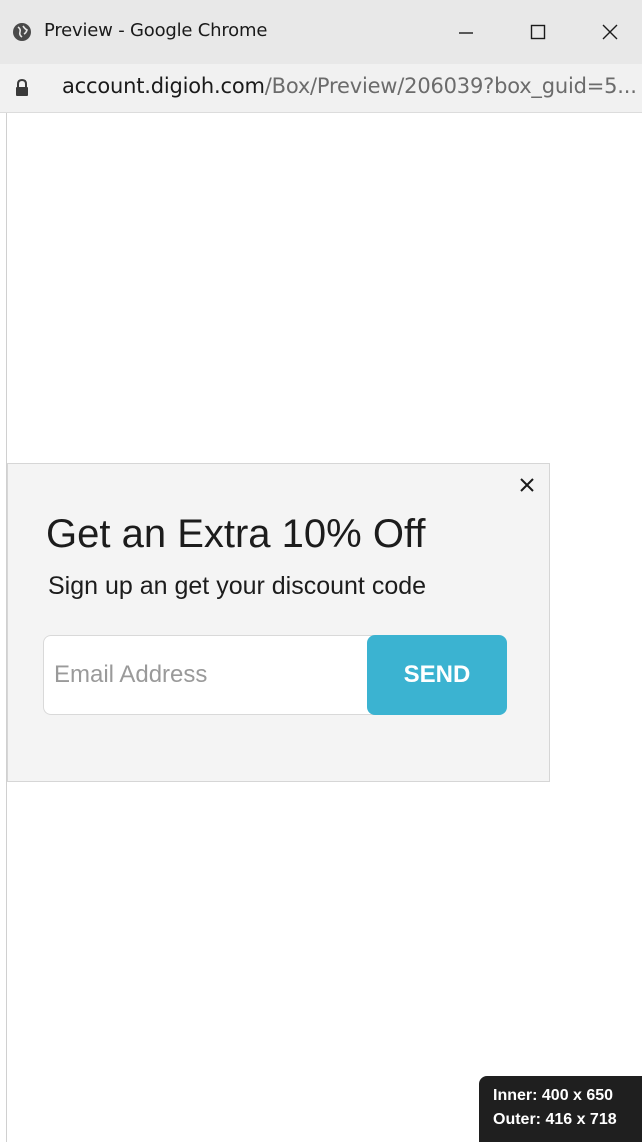 The height and width of the screenshot is (1142, 642). I want to click on outer-size-label: Outer: 416 x 718, so click(555, 1119).